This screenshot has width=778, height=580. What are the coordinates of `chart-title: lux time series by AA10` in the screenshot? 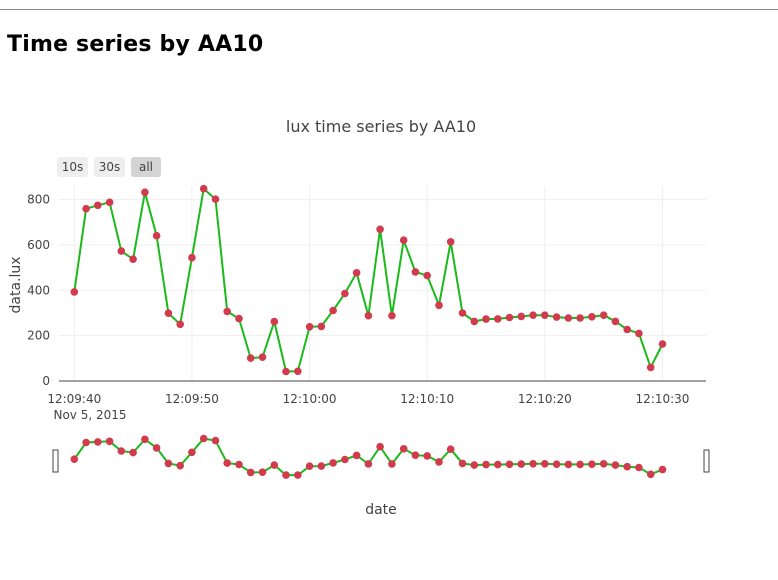 It's located at (381, 126).